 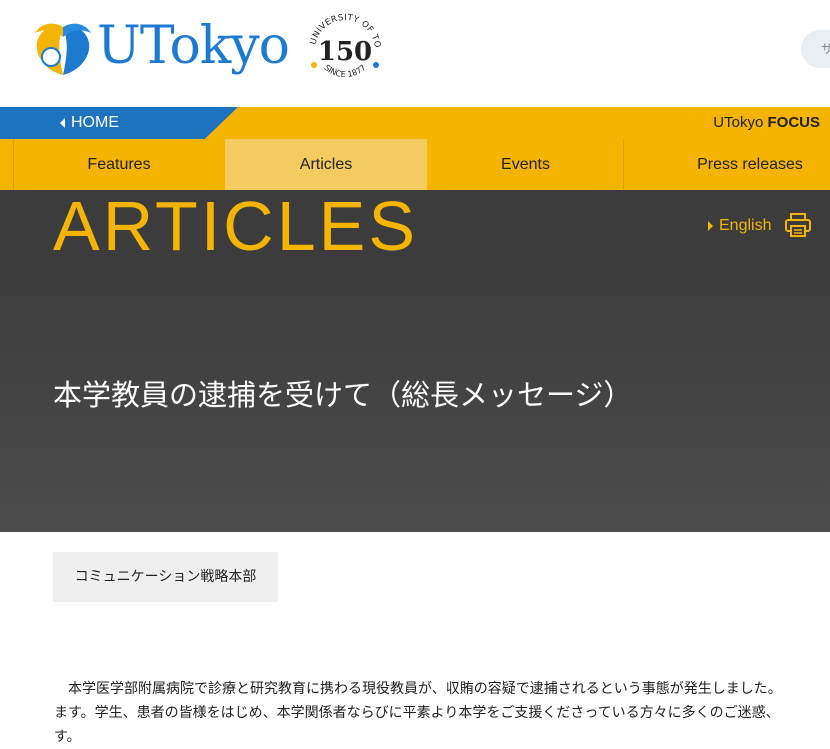 What do you see at coordinates (794, 122) in the screenshot?
I see `focus-bold: FOCUS` at bounding box center [794, 122].